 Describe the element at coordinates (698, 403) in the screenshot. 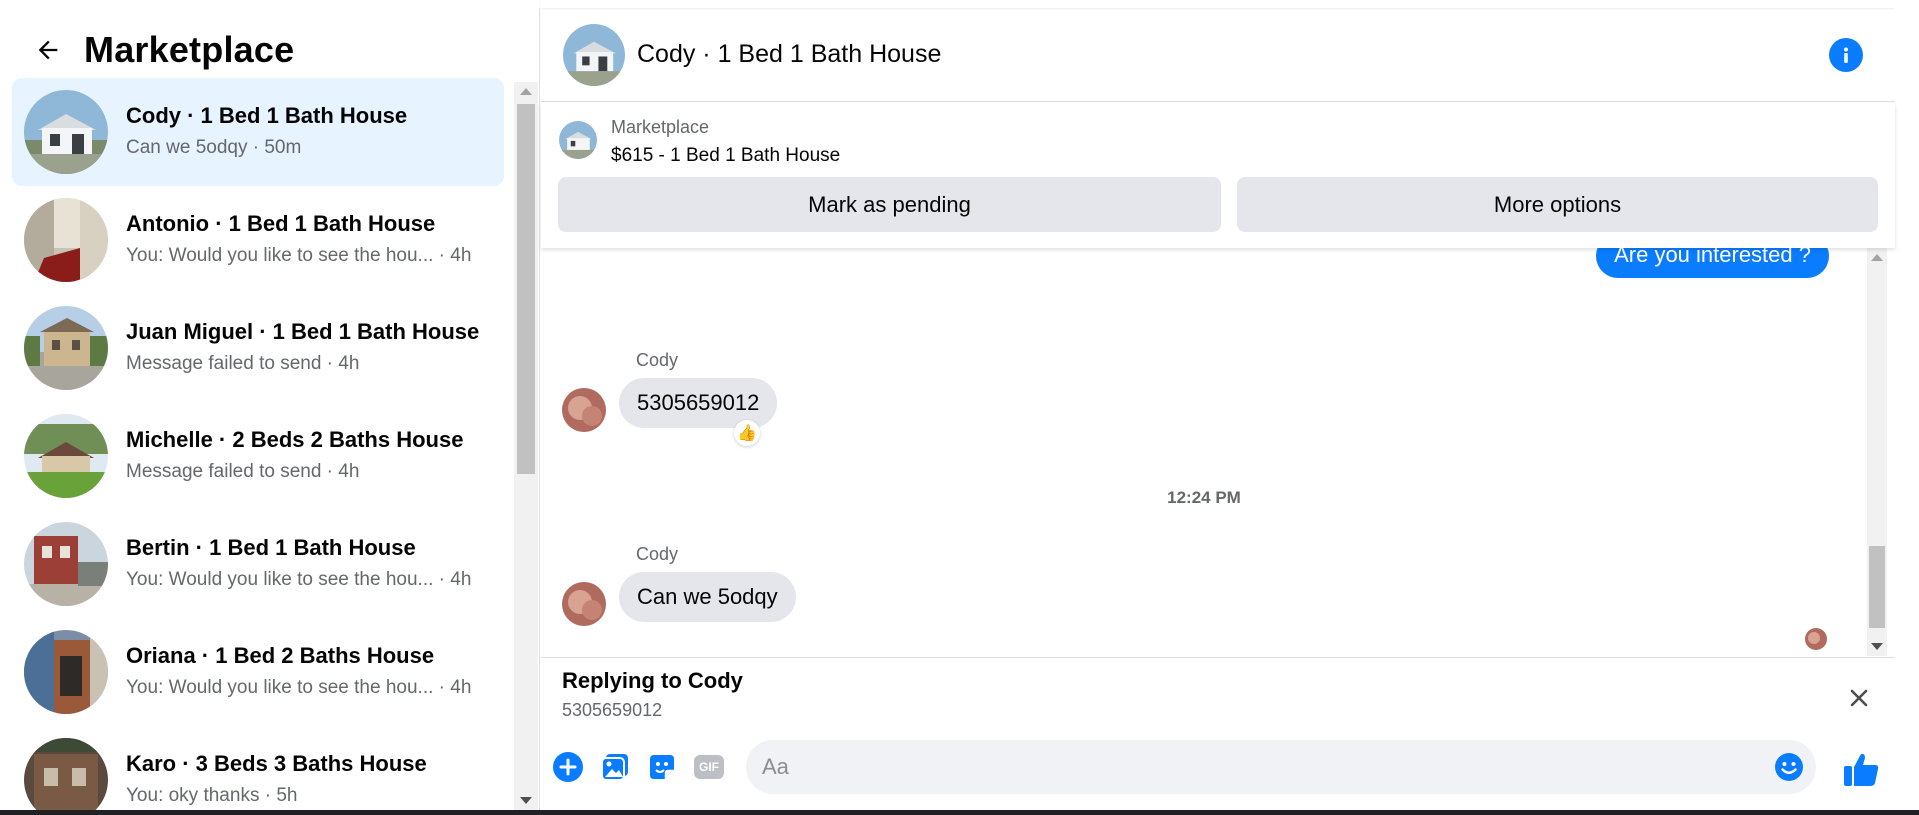

I see `incoming-message-bubble: 5305659012` at that location.